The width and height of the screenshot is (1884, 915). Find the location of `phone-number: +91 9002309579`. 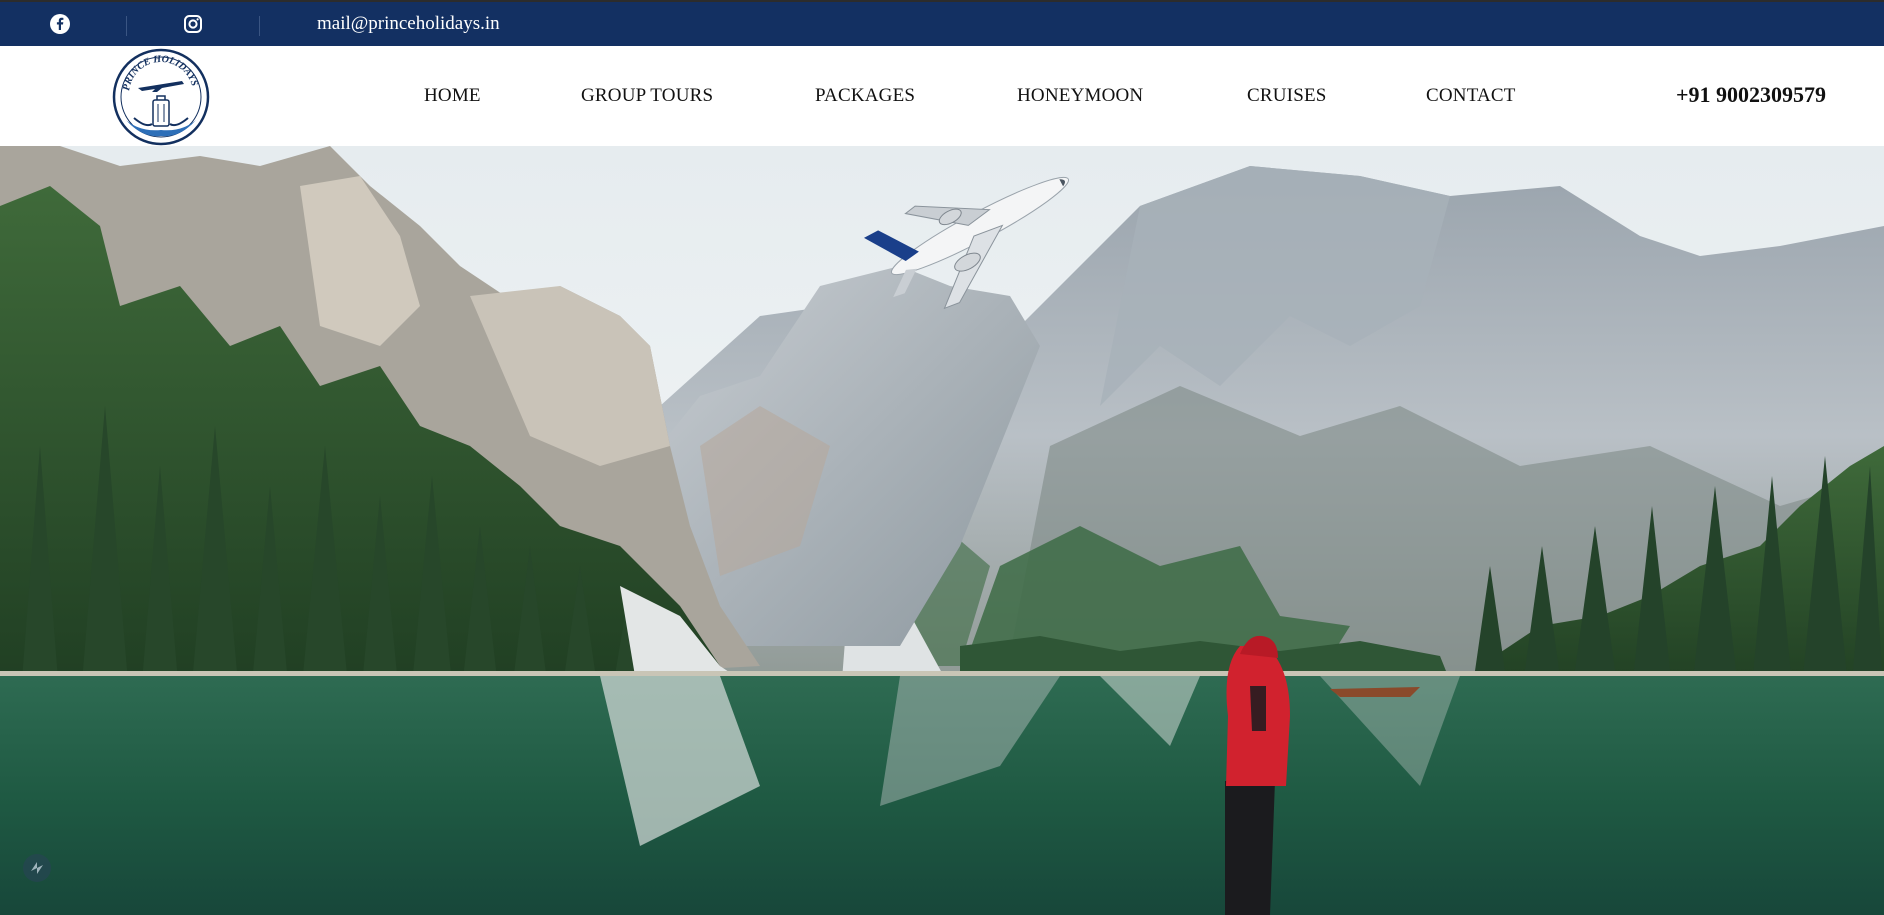

phone-number: +91 9002309579 is located at coordinates (1751, 95).